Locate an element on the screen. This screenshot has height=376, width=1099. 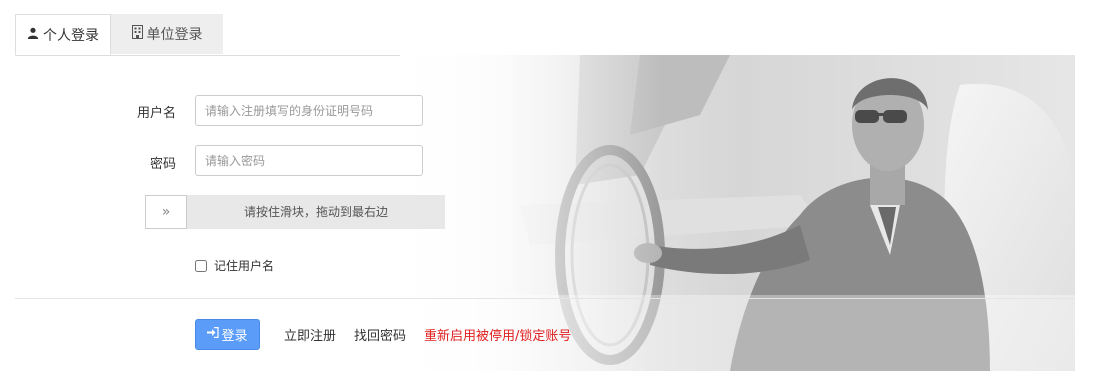
remember-username-label: 记住用户名 is located at coordinates (244, 266).